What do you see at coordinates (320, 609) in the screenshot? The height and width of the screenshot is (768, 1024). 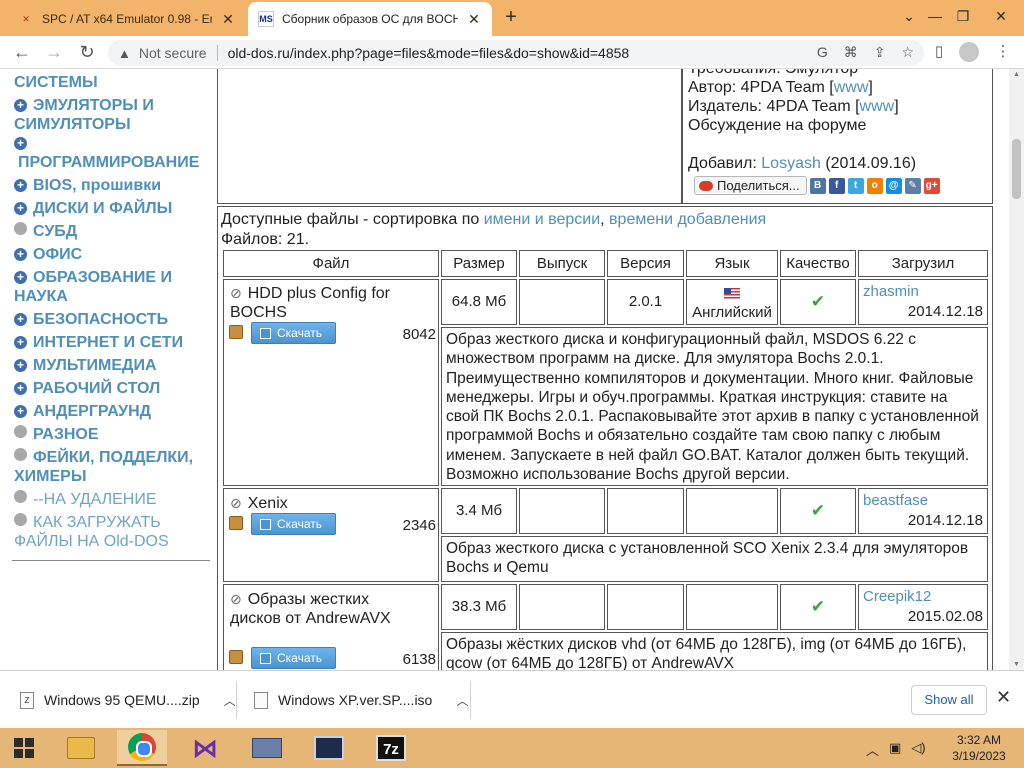 I see `file-name: ⊘ Образы жестких дисков от AndrewAVX` at bounding box center [320, 609].